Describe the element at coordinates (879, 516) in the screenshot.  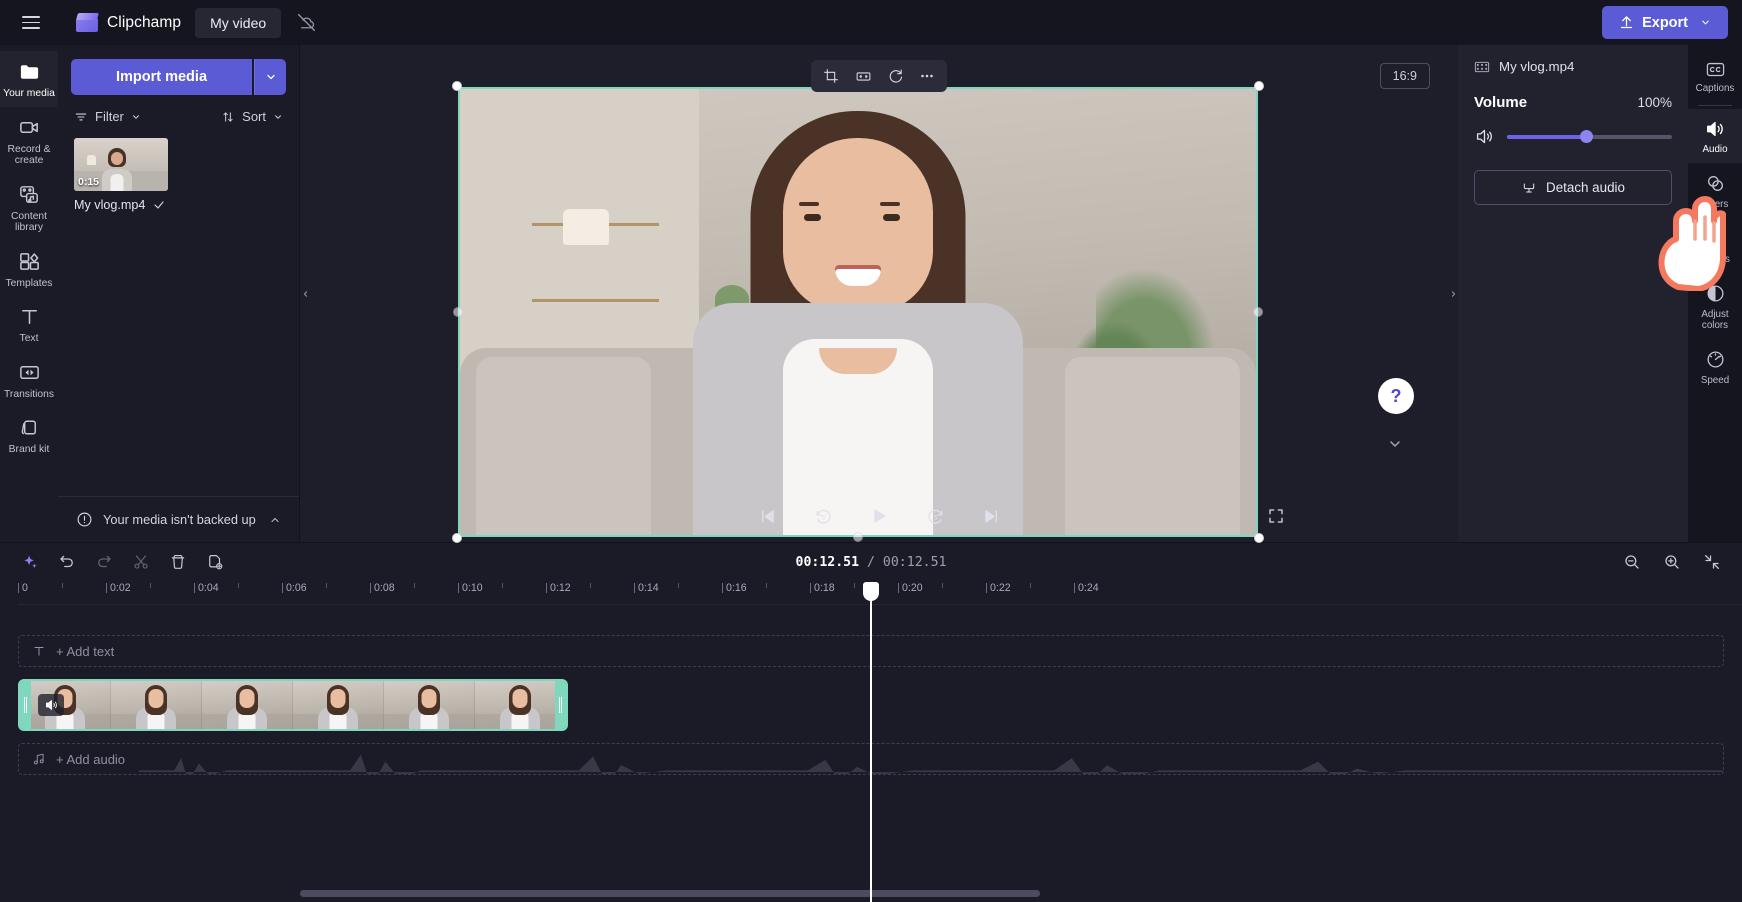
I see `play-button` at that location.